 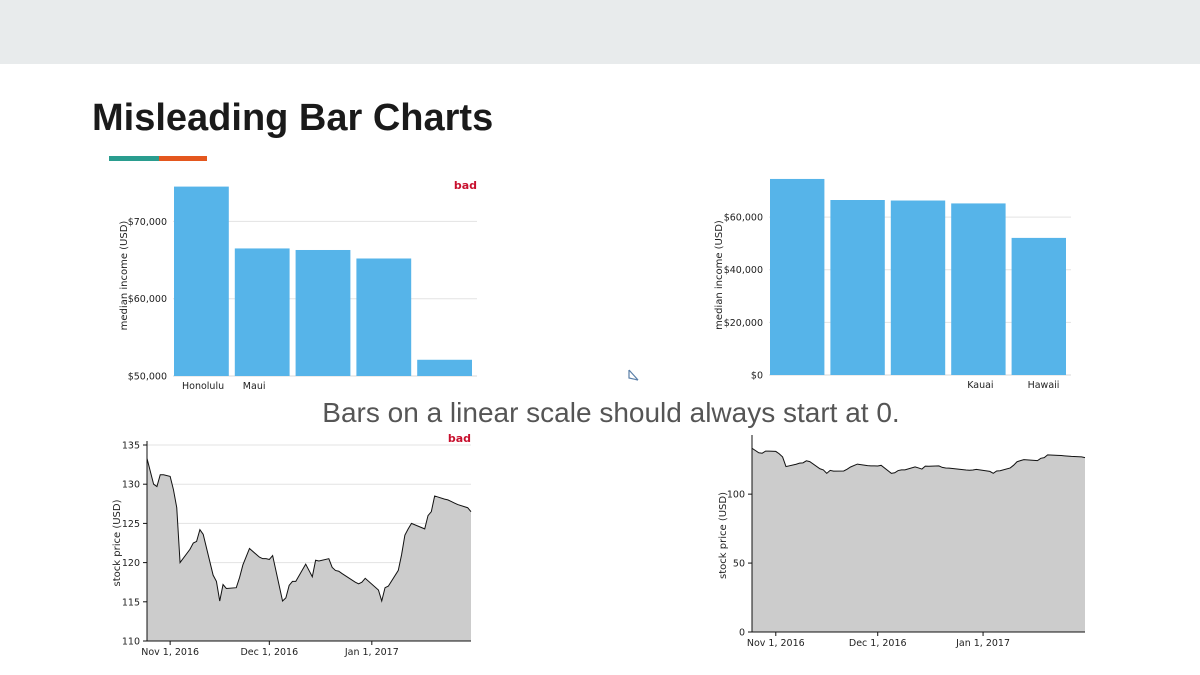 I want to click on accent-bar-orange, so click(x=183, y=158).